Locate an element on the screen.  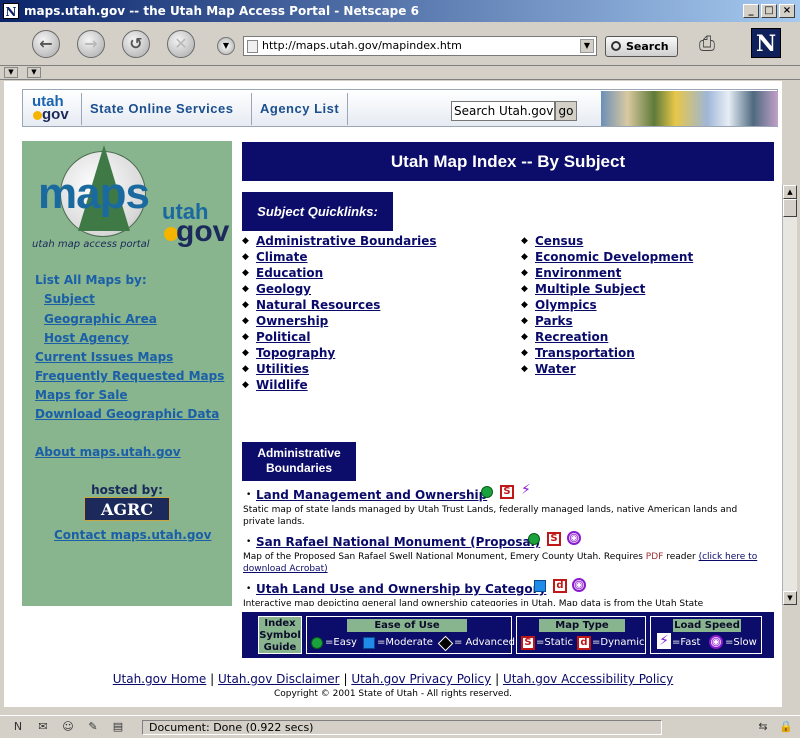
legend-slow-label: =Slow is located at coordinates (741, 642).